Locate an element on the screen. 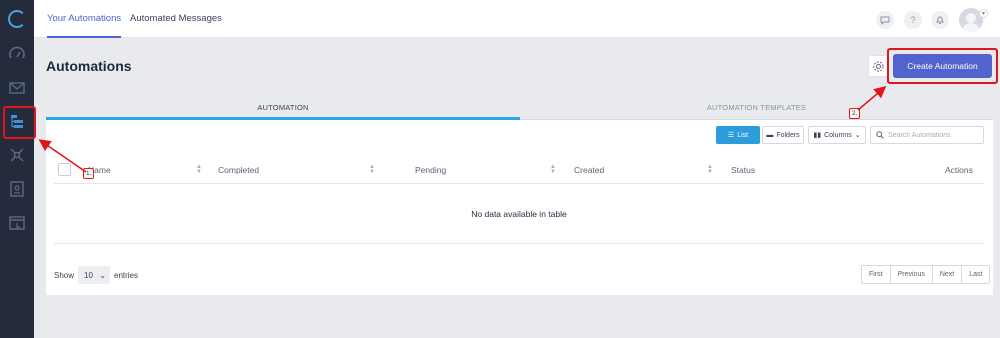 This screenshot has width=1000, height=338. show-label: Show is located at coordinates (64, 275).